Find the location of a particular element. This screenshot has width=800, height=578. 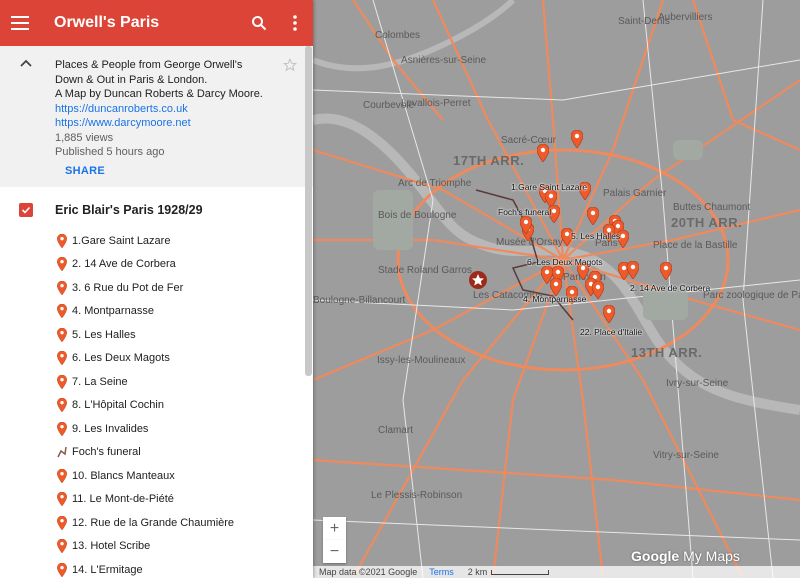

place-label: Ivry-sur-Seine is located at coordinates (697, 383).